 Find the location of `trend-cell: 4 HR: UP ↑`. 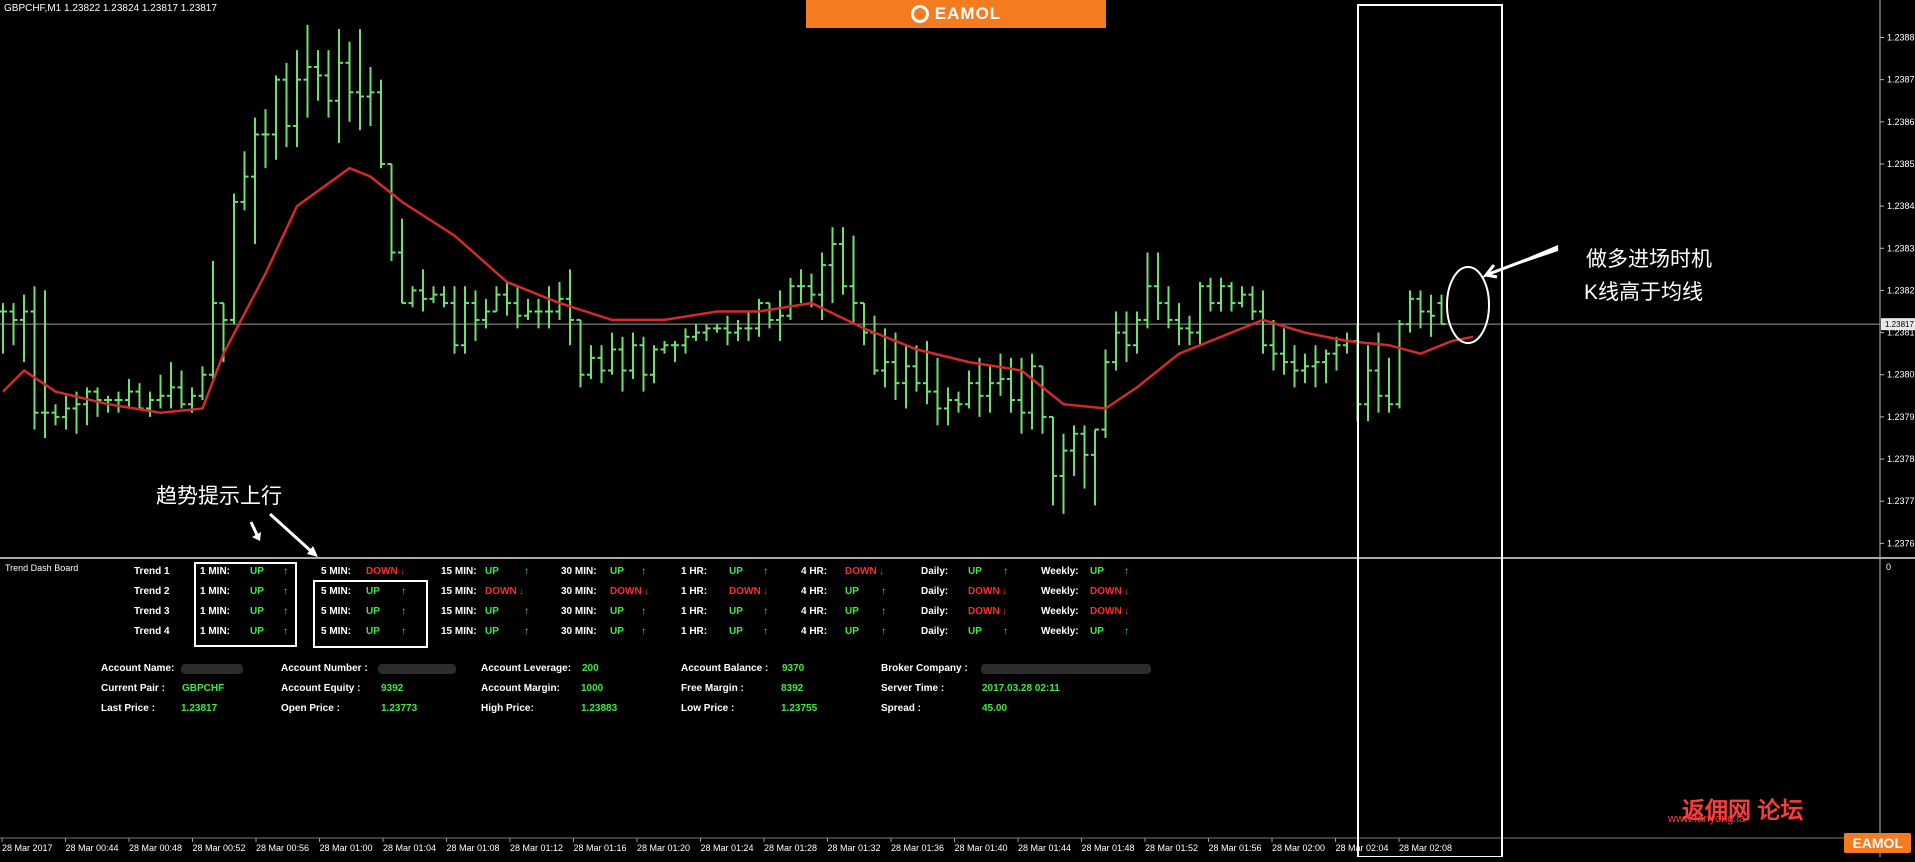

trend-cell: 4 HR: UP ↑ is located at coordinates (843, 611).